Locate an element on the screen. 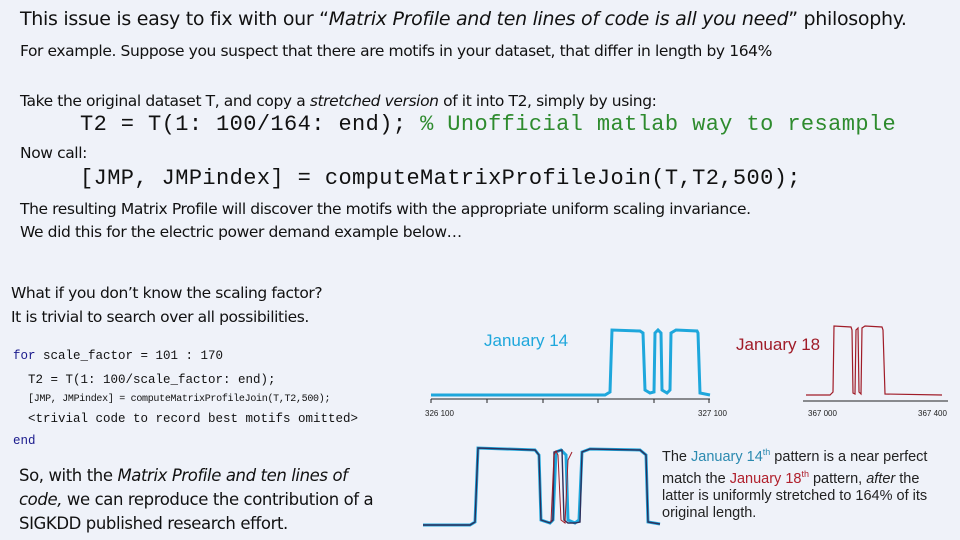  jan14-series is located at coordinates (571, 362).